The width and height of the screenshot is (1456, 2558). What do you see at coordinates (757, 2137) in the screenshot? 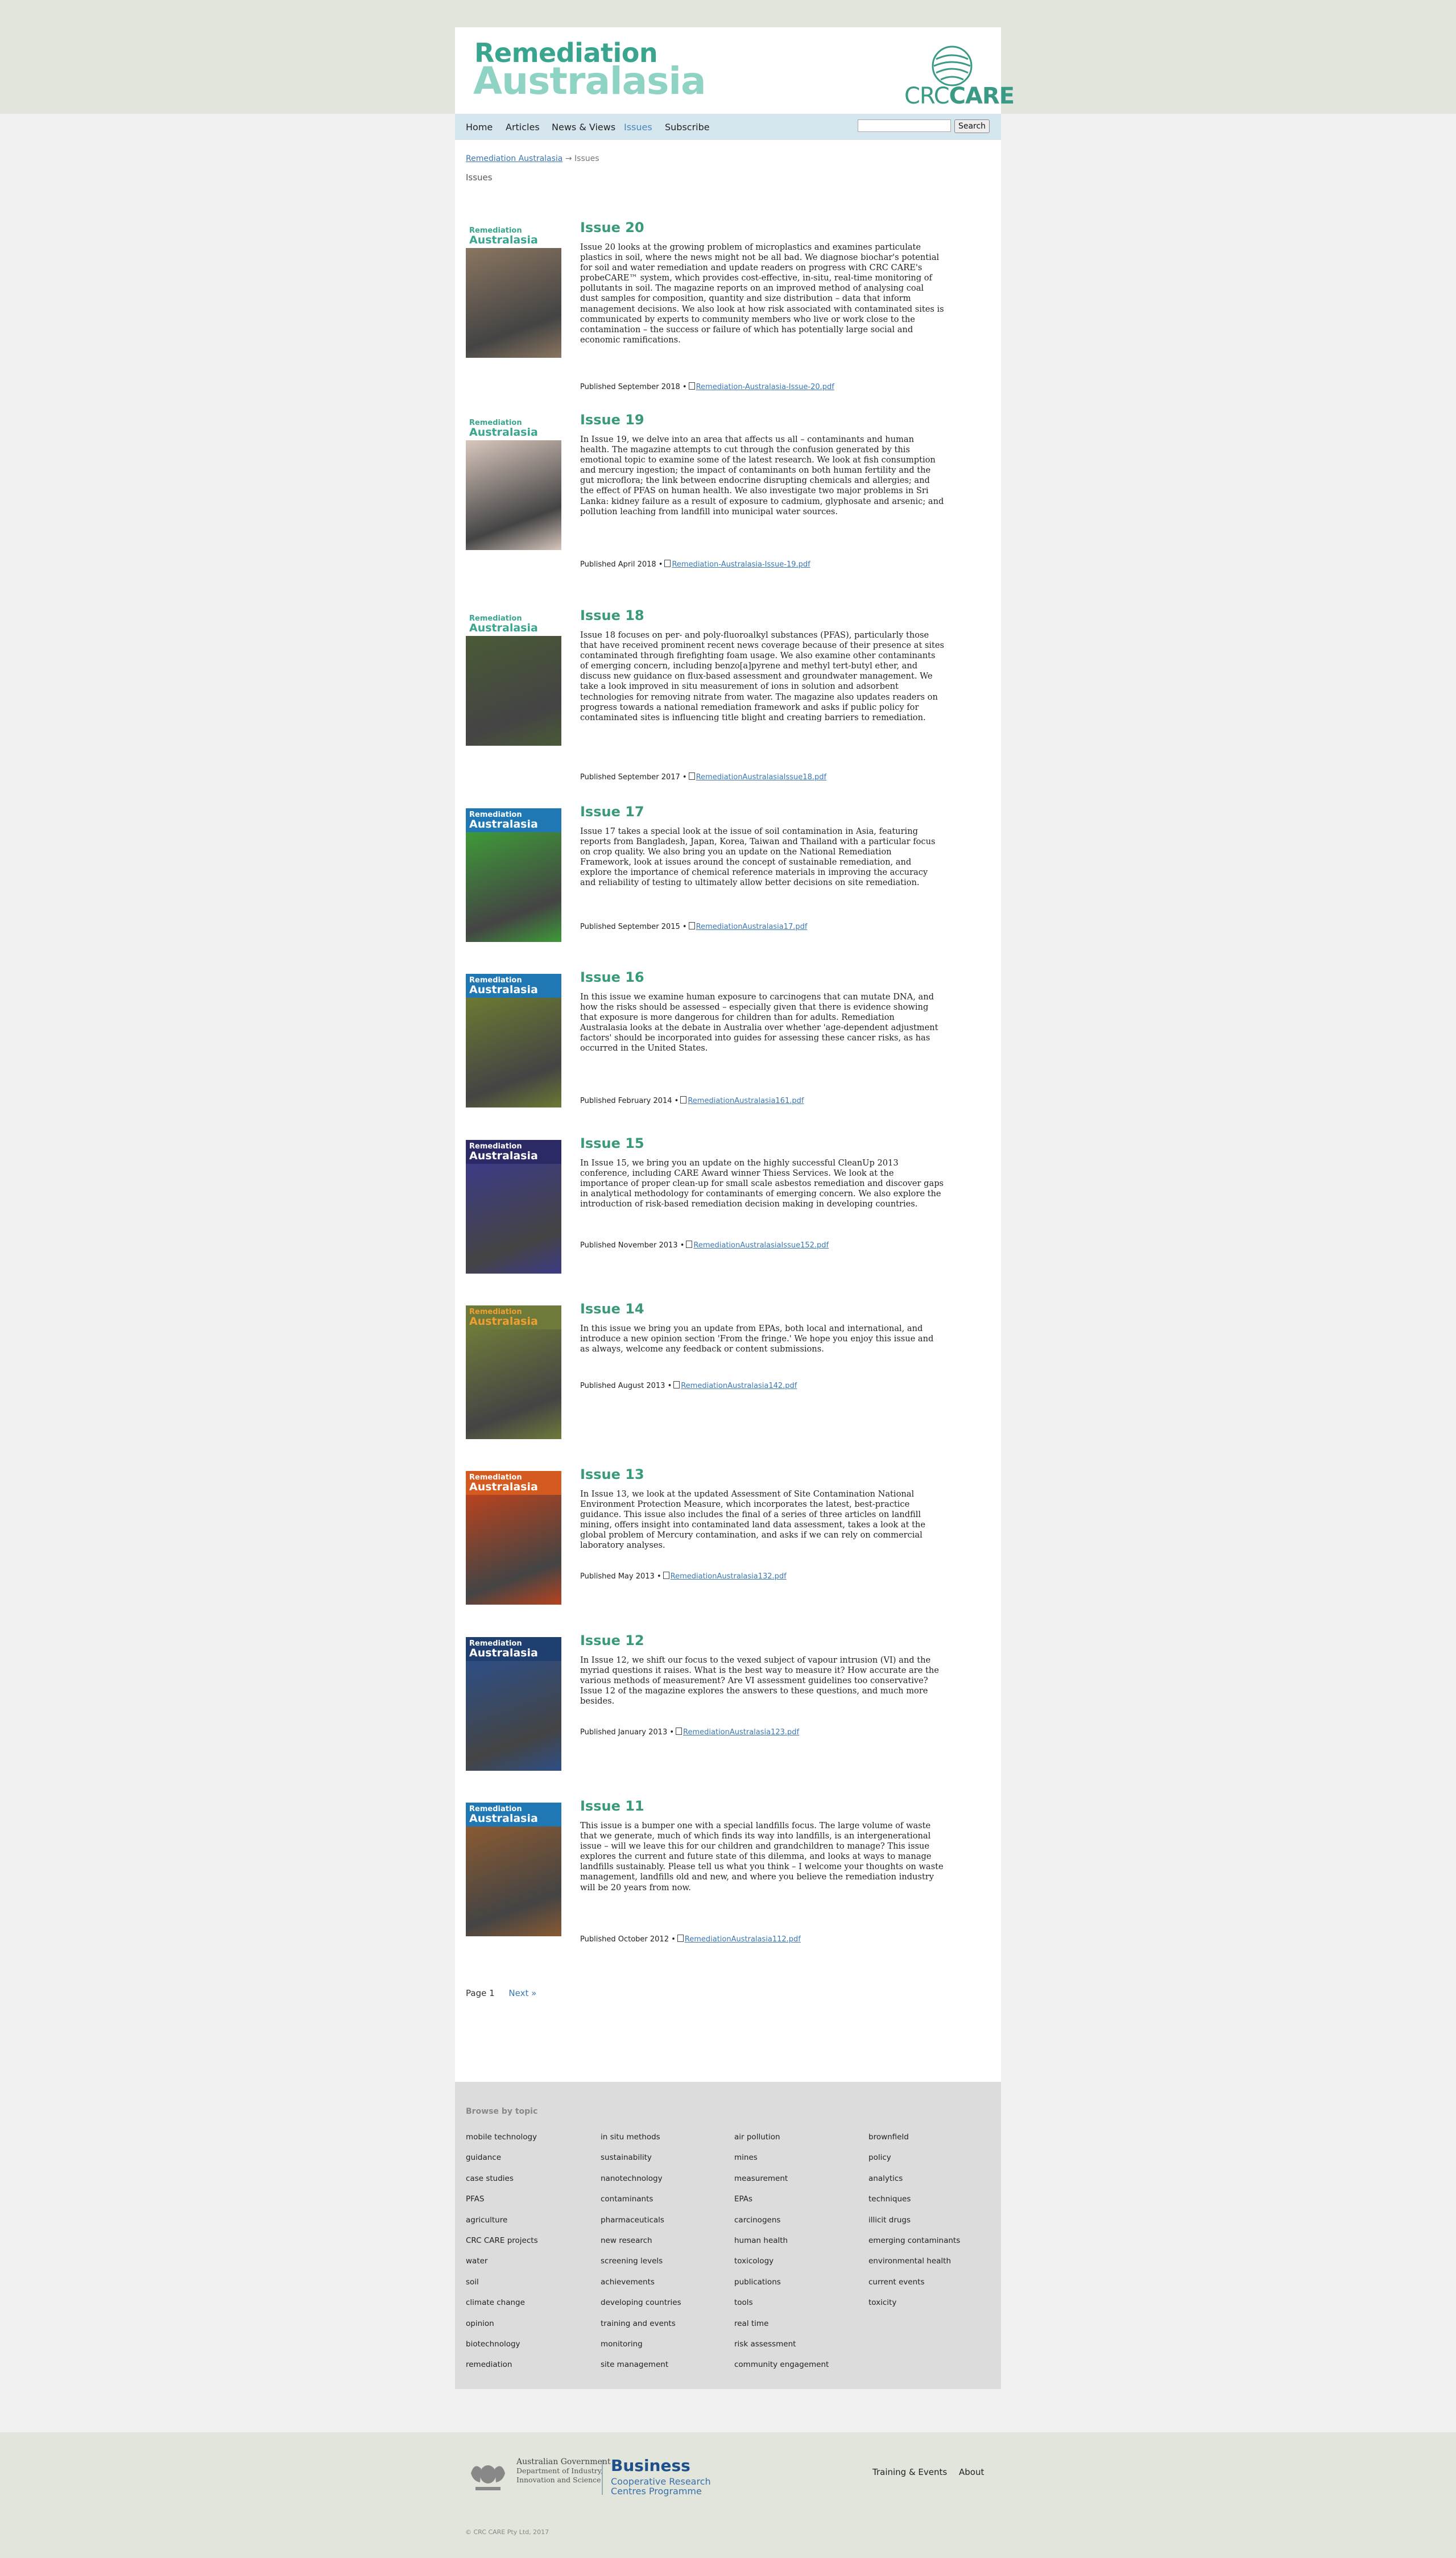
I see `topic-link: air pollution` at bounding box center [757, 2137].